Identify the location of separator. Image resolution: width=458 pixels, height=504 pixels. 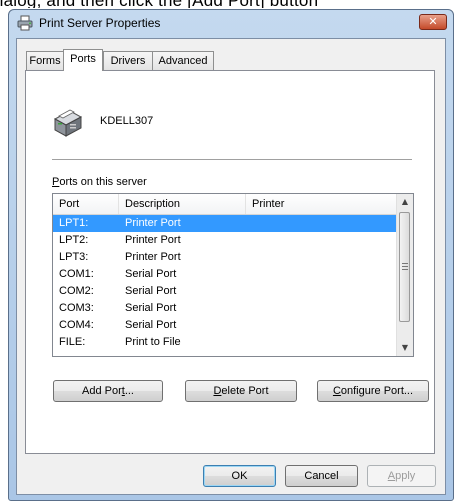
(232, 159).